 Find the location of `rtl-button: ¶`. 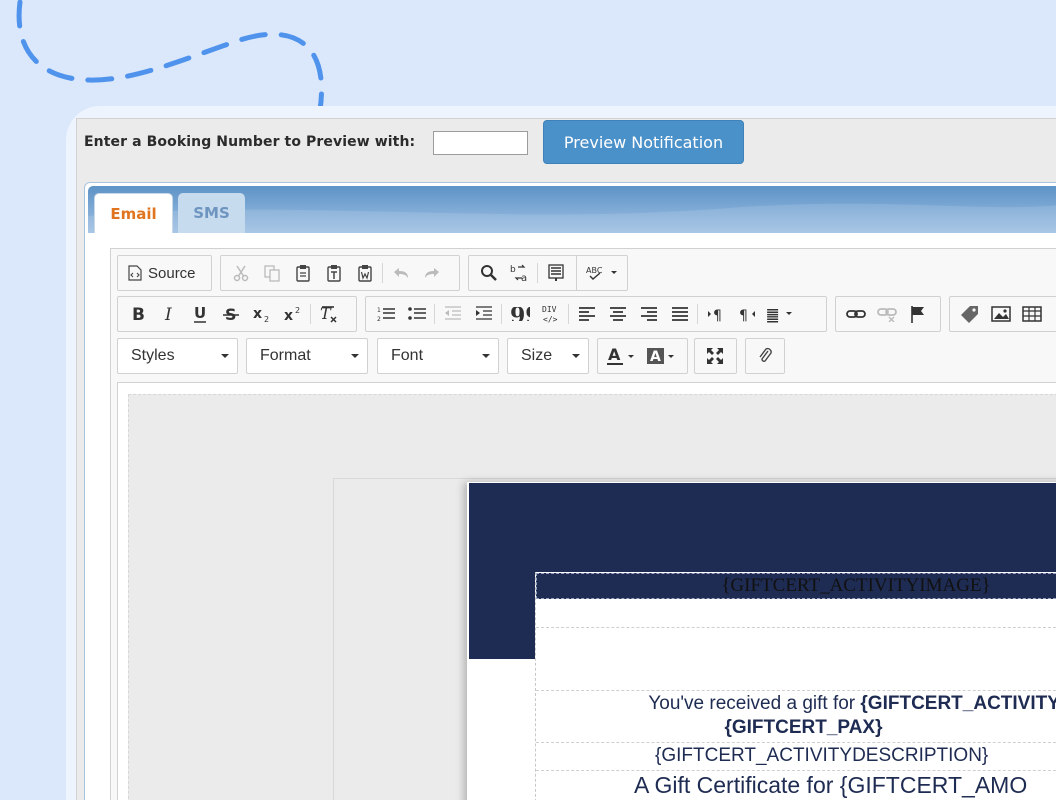

rtl-button: ¶ is located at coordinates (746, 314).